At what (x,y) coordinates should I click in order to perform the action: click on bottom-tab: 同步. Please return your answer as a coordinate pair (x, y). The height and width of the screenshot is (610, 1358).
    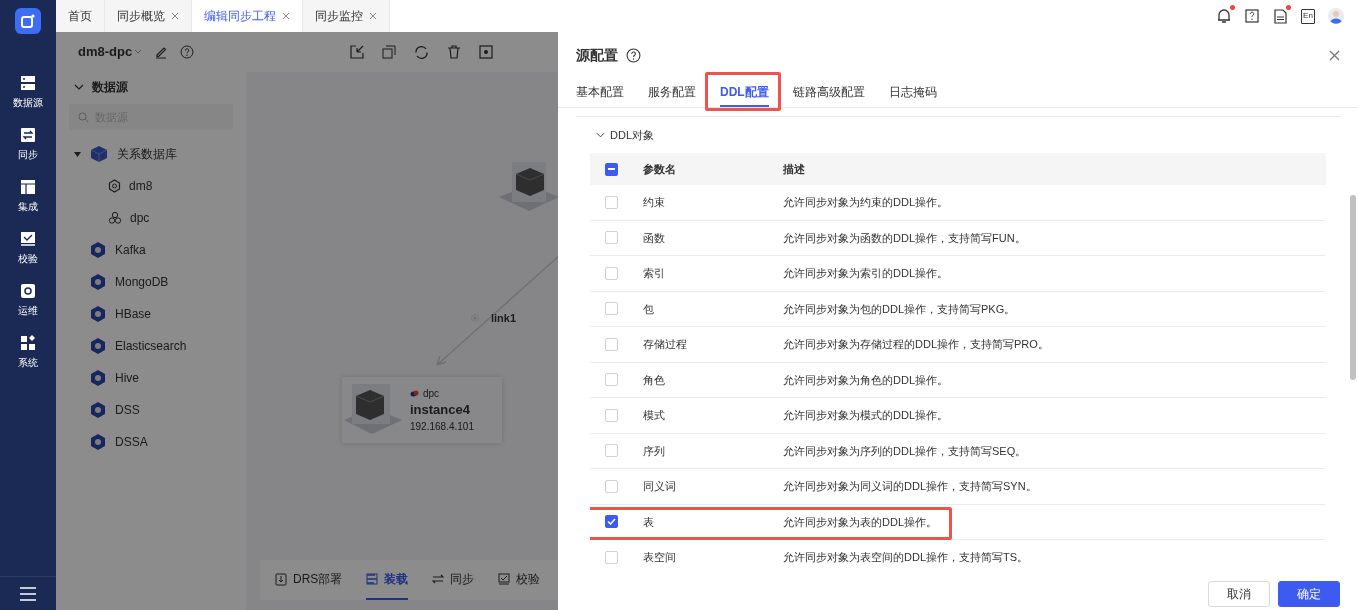
    Looking at the image, I should click on (453, 580).